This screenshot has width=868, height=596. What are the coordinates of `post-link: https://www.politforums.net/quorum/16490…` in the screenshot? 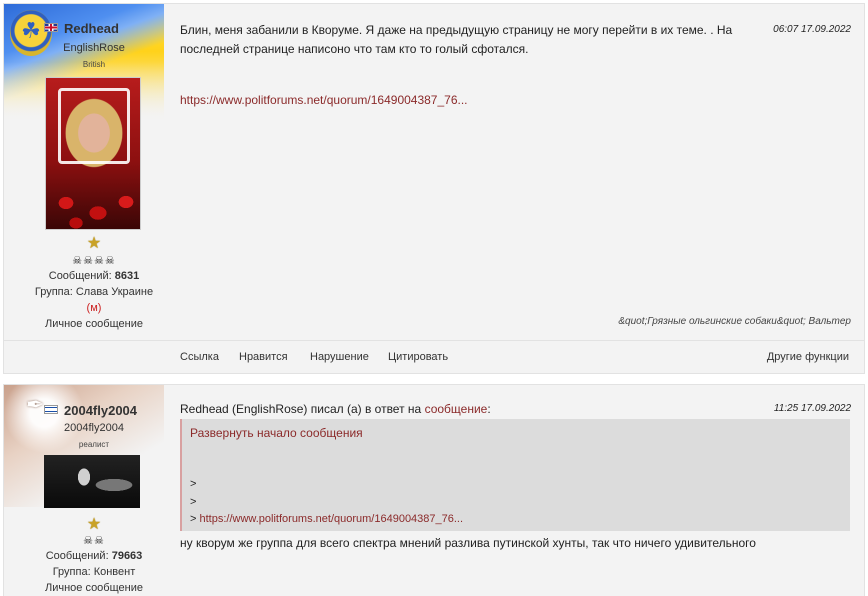 It's located at (324, 100).